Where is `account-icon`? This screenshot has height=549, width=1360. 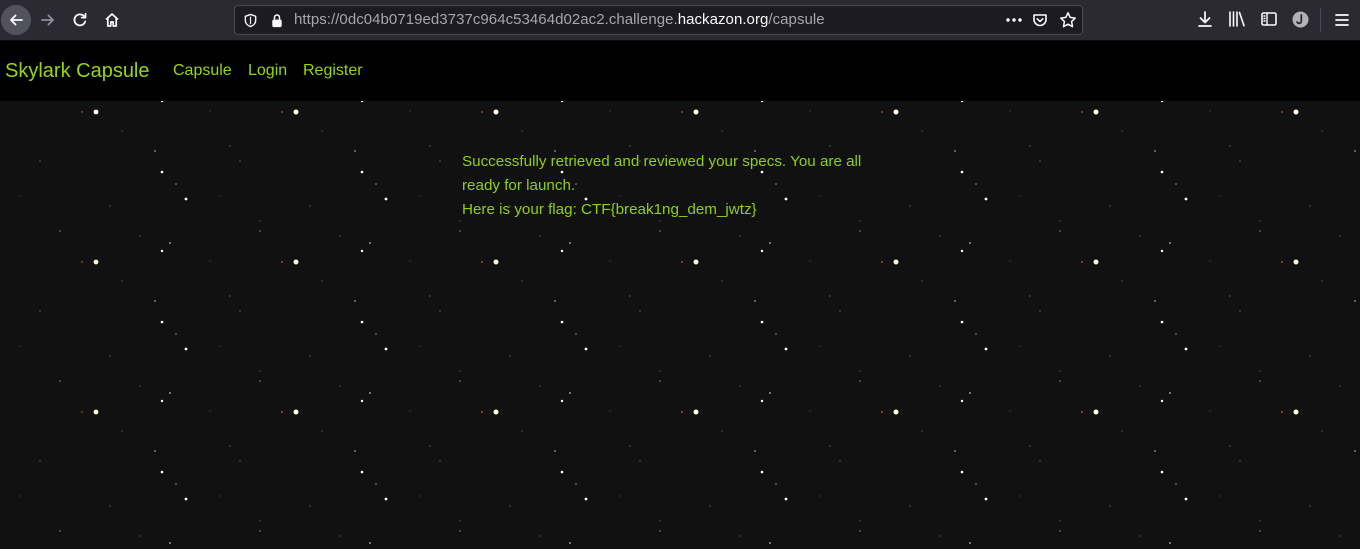
account-icon is located at coordinates (1300, 19).